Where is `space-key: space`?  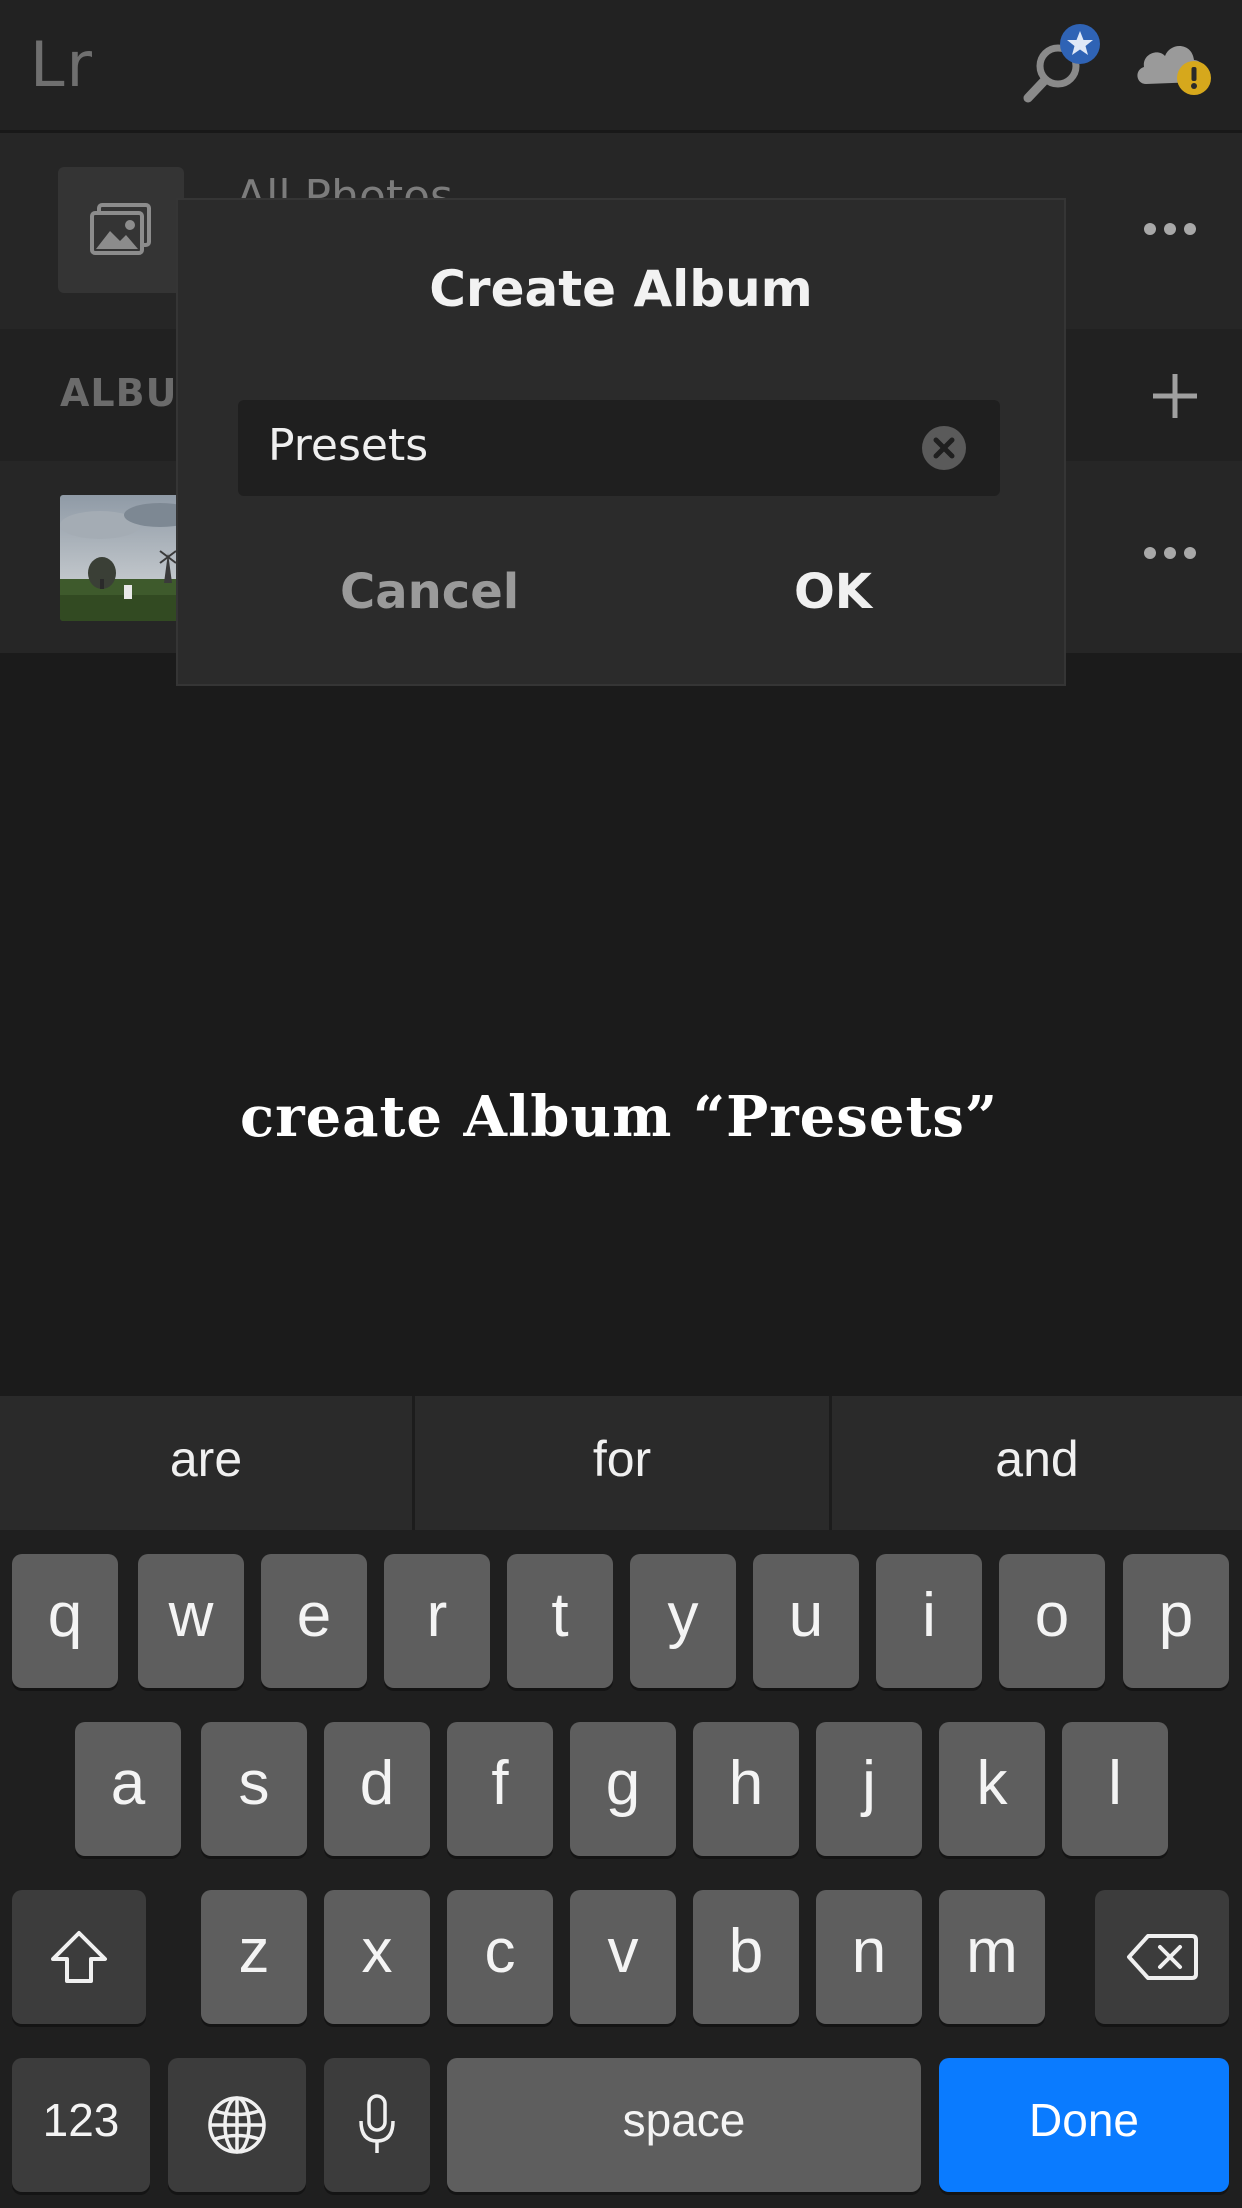
space-key: space is located at coordinates (684, 2125).